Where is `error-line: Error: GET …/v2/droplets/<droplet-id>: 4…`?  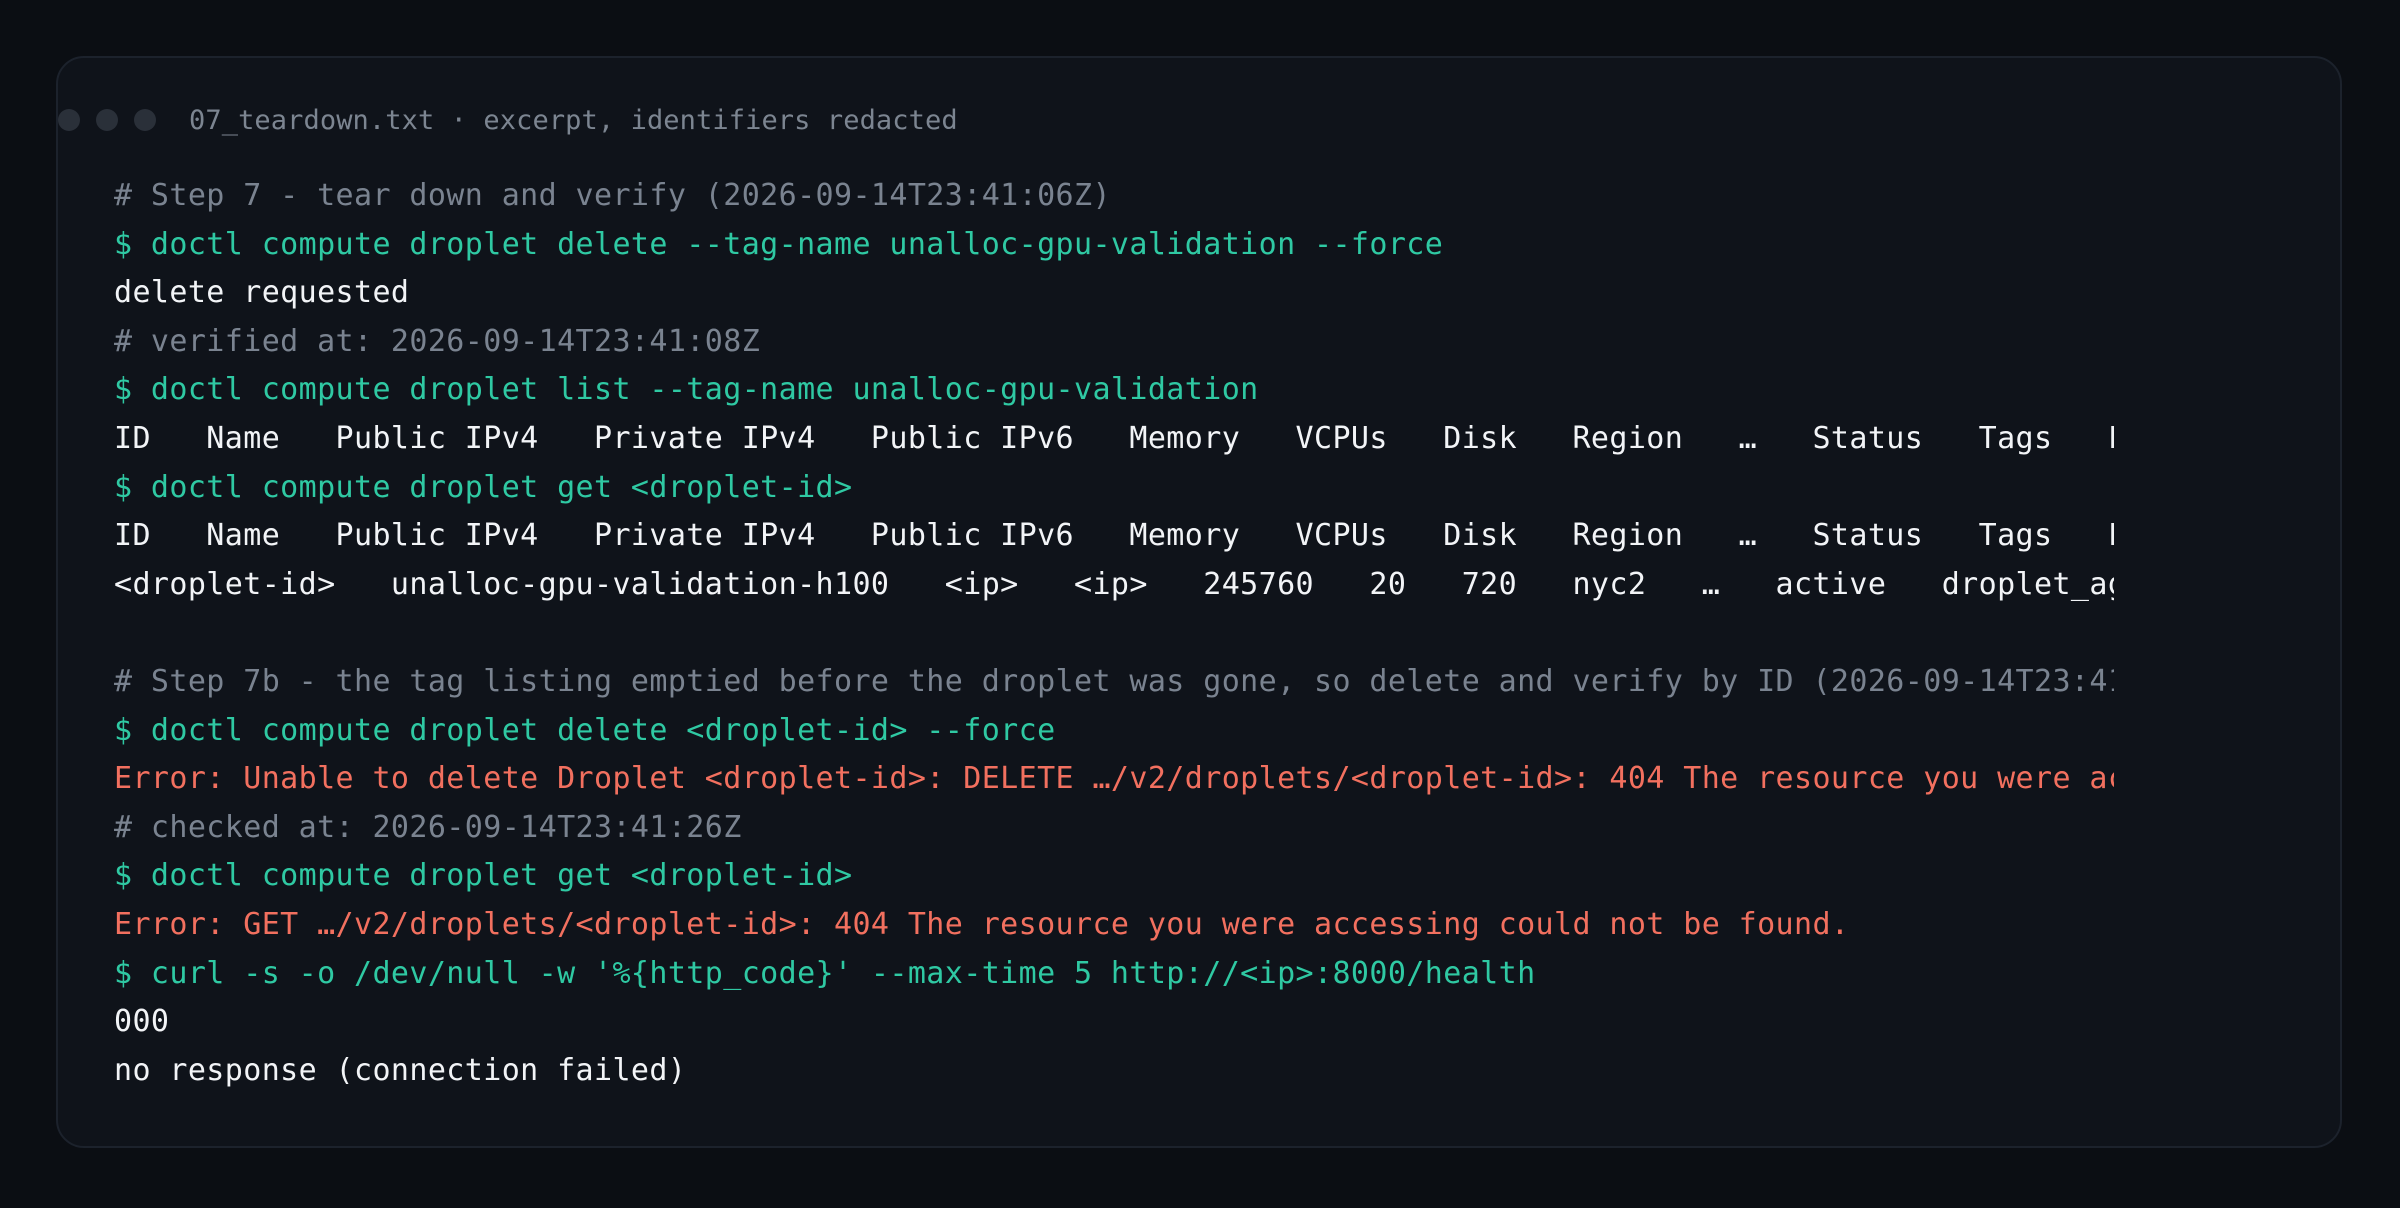 error-line: Error: GET …/v2/droplets/<droplet-id>: 4… is located at coordinates (982, 924).